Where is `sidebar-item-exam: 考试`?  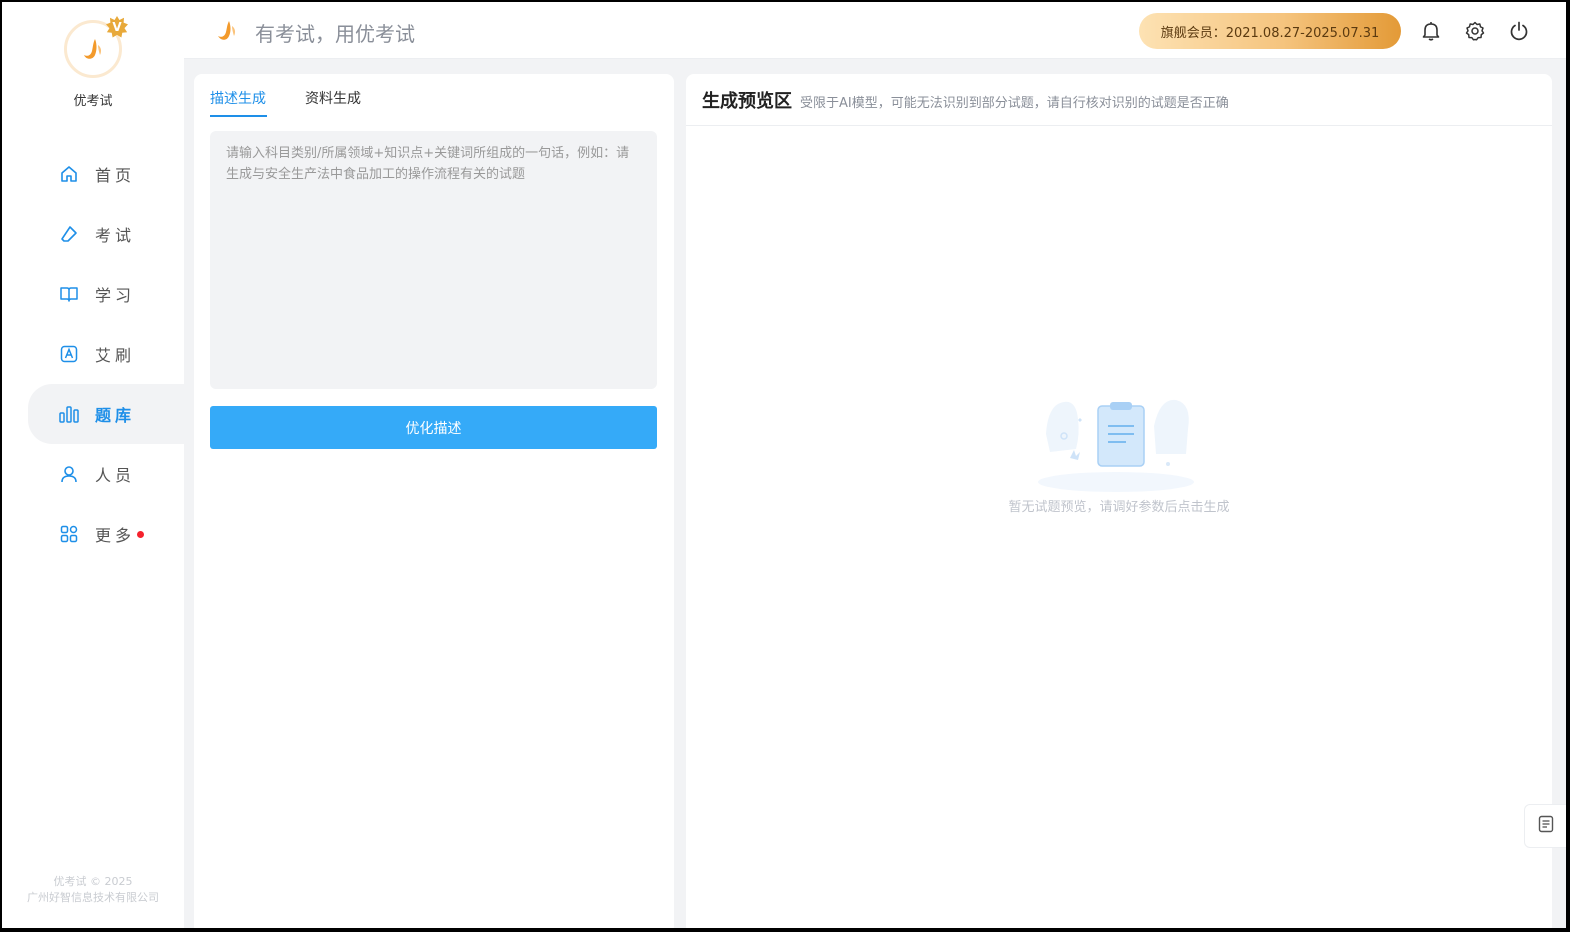
sidebar-item-exam: 考试 is located at coordinates (93, 234).